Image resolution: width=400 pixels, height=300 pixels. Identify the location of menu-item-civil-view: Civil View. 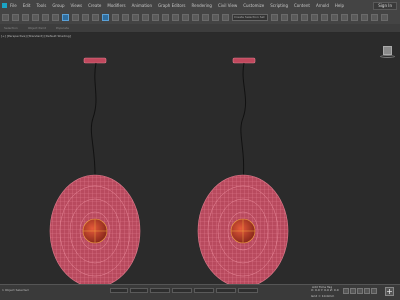
(227, 5).